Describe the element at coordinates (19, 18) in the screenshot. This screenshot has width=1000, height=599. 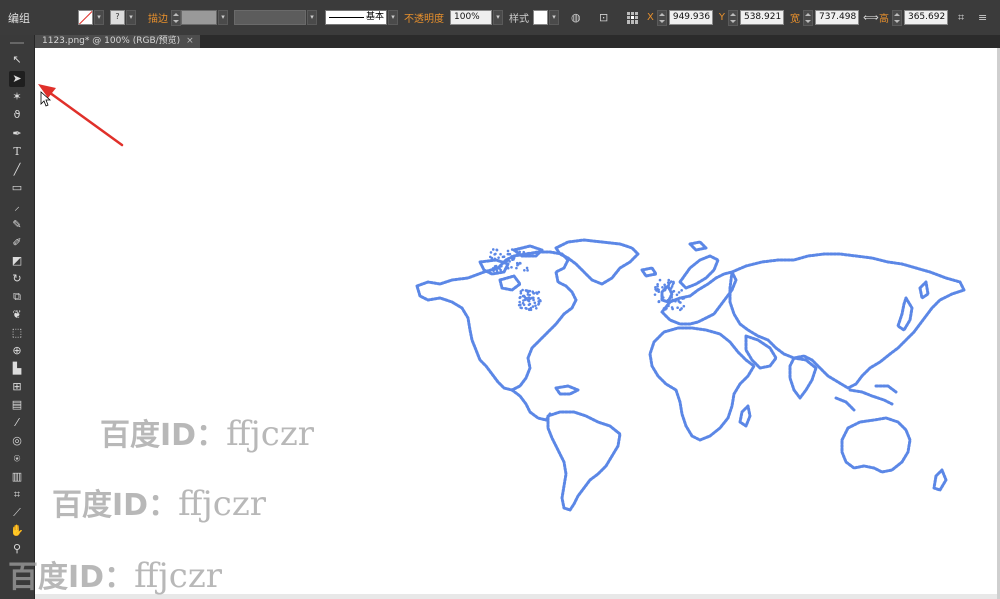
I see `selection-type-label: 编组` at that location.